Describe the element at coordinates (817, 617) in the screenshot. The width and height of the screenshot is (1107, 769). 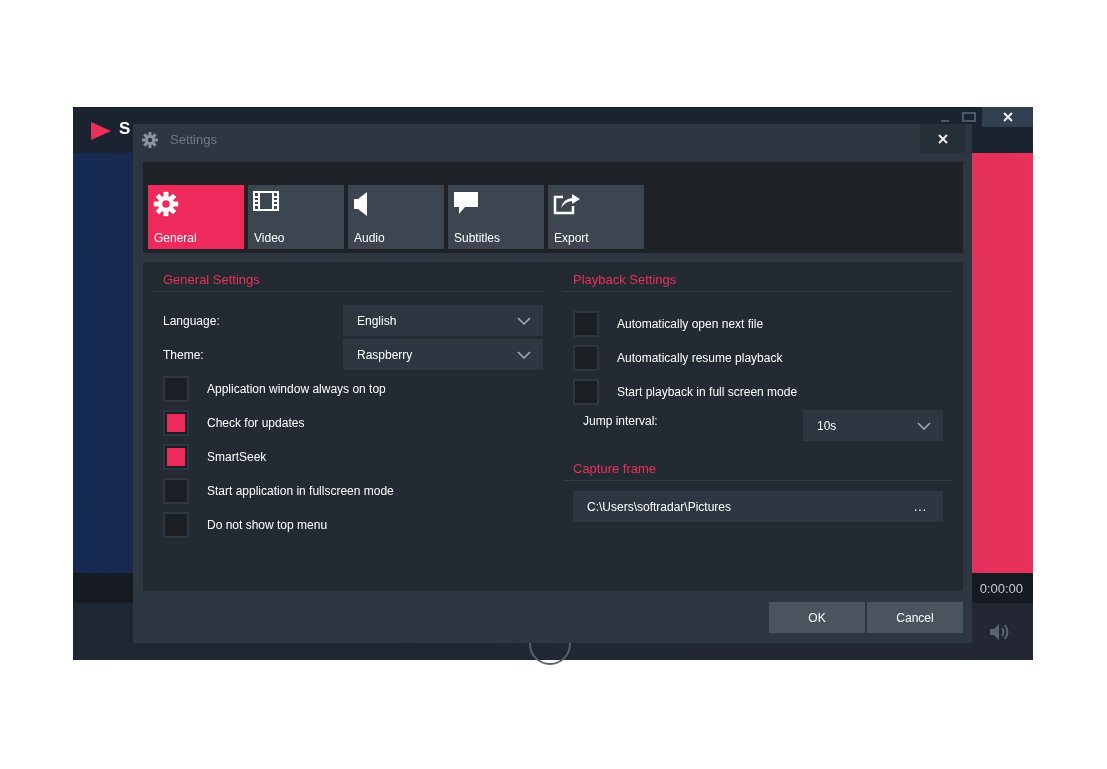
I see `ok-button: OK` at that location.